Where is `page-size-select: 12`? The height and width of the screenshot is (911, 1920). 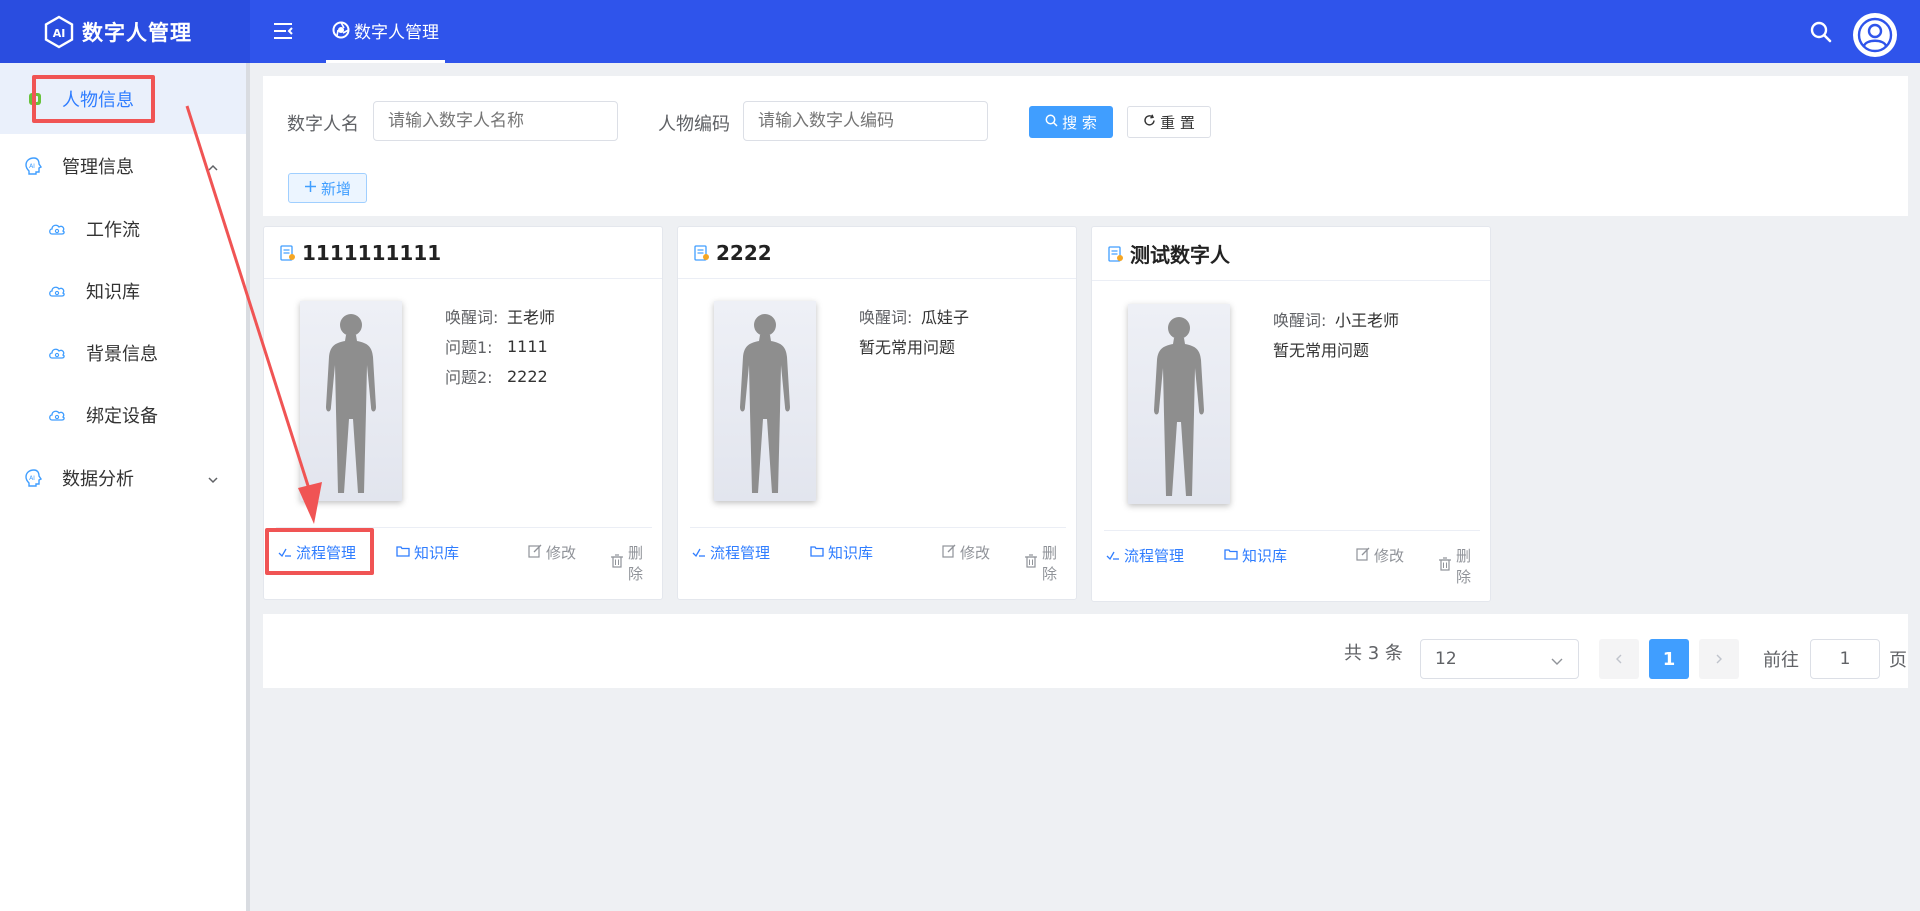
page-size-select: 12 is located at coordinates (1499, 659).